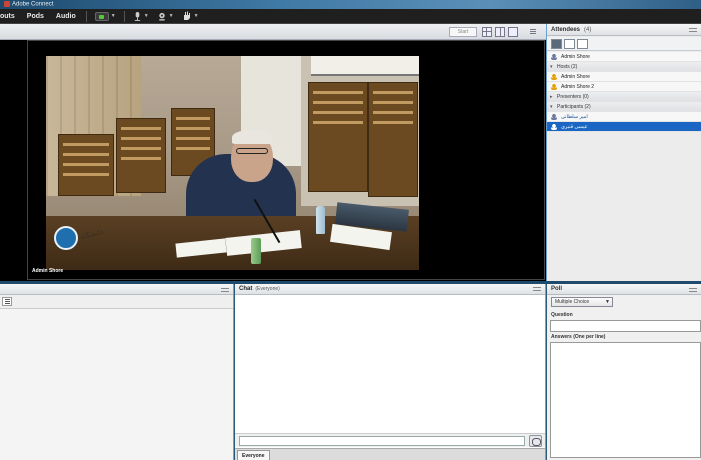 The height and width of the screenshot is (460, 701). What do you see at coordinates (578, 337) in the screenshot?
I see `poll-answers-label: Answers (One per line)` at bounding box center [578, 337].